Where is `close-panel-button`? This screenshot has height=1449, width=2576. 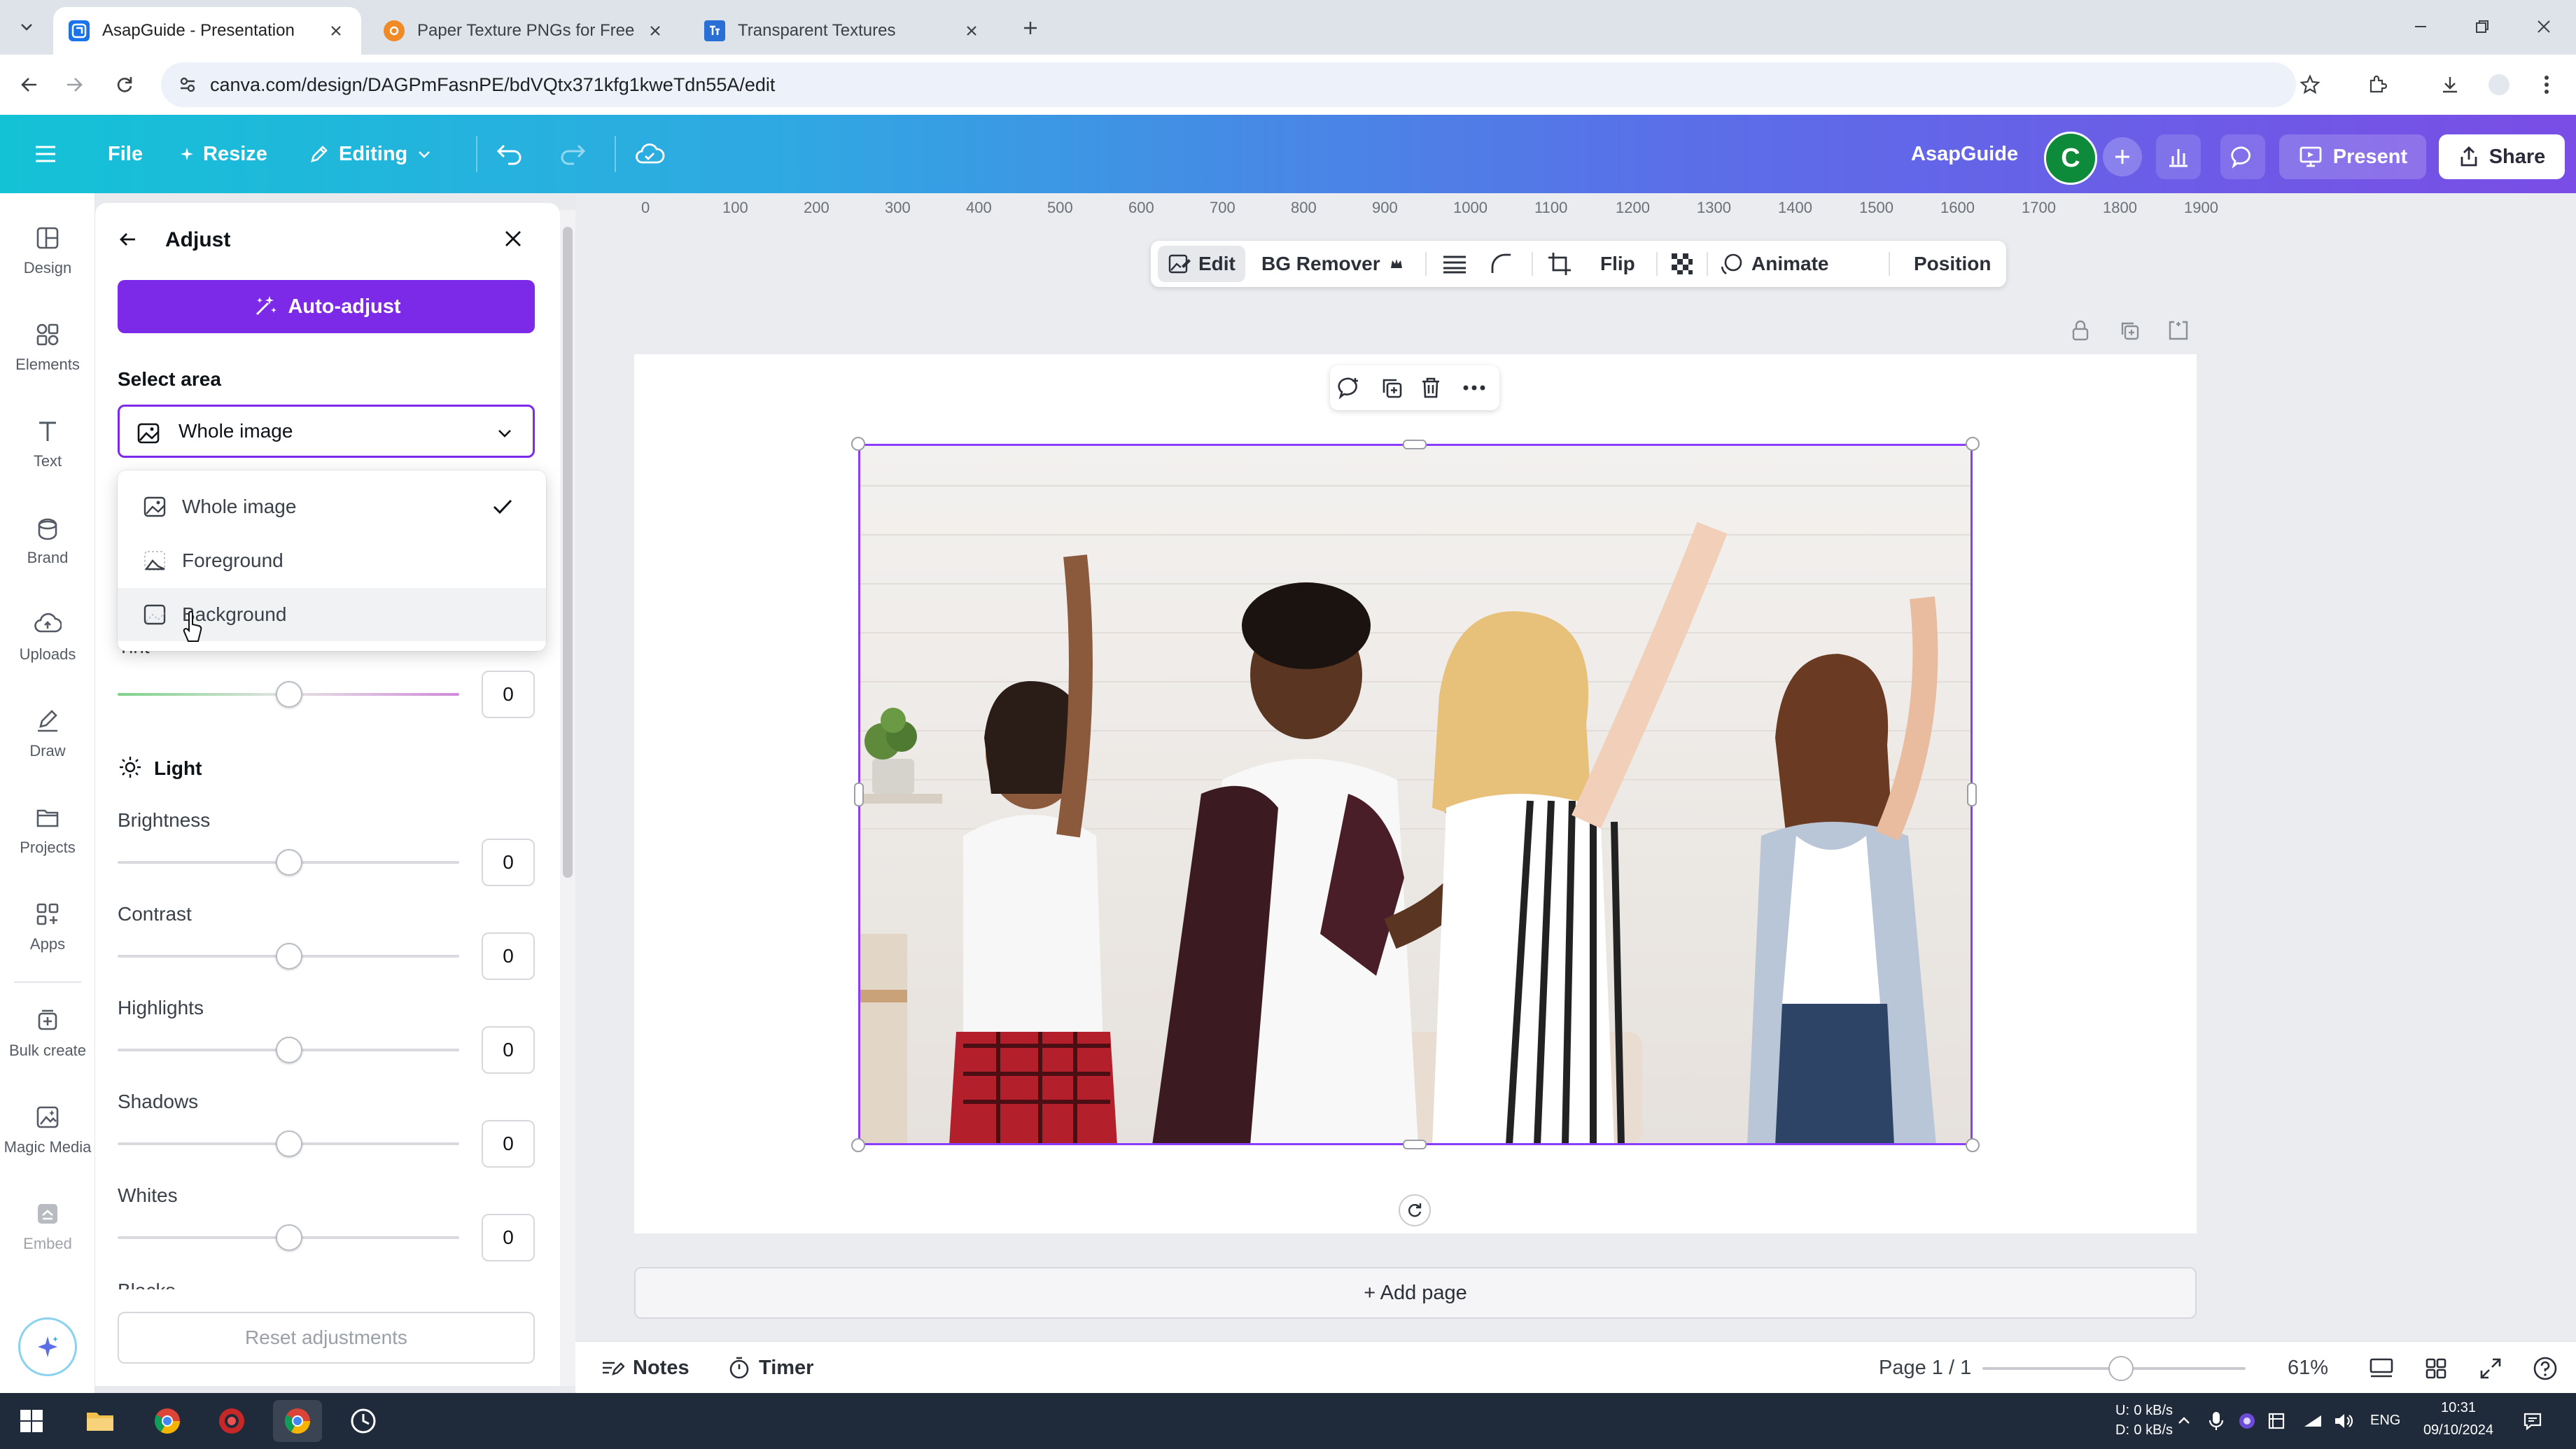
close-panel-button is located at coordinates (513, 239).